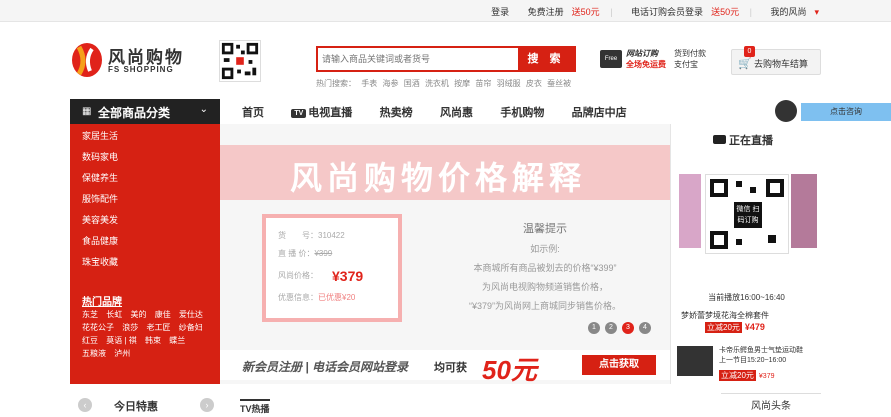 Image resolution: width=891 pixels, height=417 pixels. What do you see at coordinates (100, 240) in the screenshot?
I see `sidebar-item-food: 食品健康` at bounding box center [100, 240].